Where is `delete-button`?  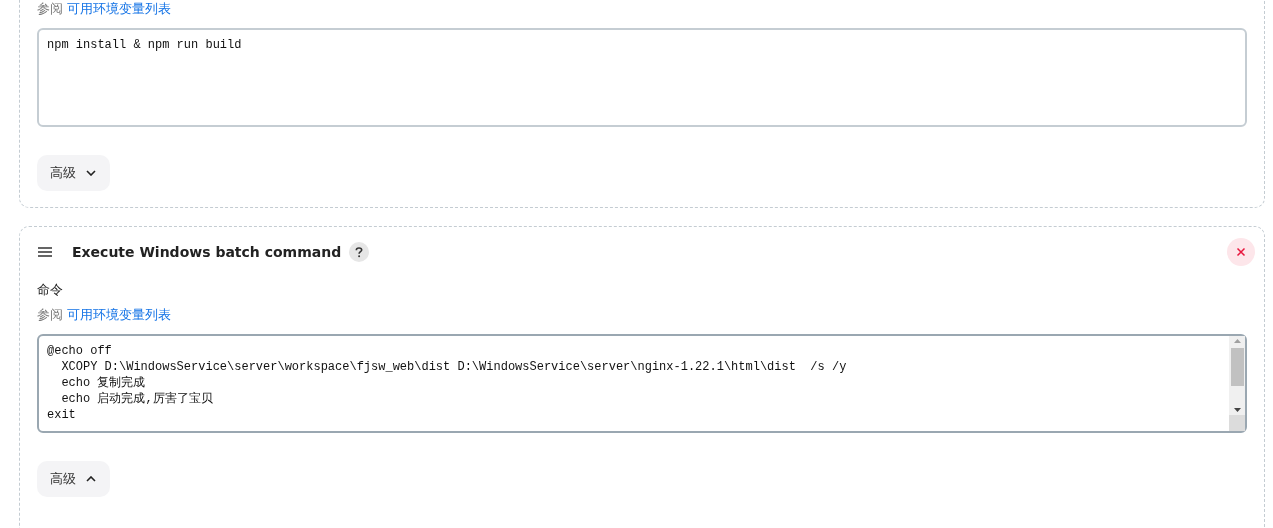
delete-button is located at coordinates (1241, 252).